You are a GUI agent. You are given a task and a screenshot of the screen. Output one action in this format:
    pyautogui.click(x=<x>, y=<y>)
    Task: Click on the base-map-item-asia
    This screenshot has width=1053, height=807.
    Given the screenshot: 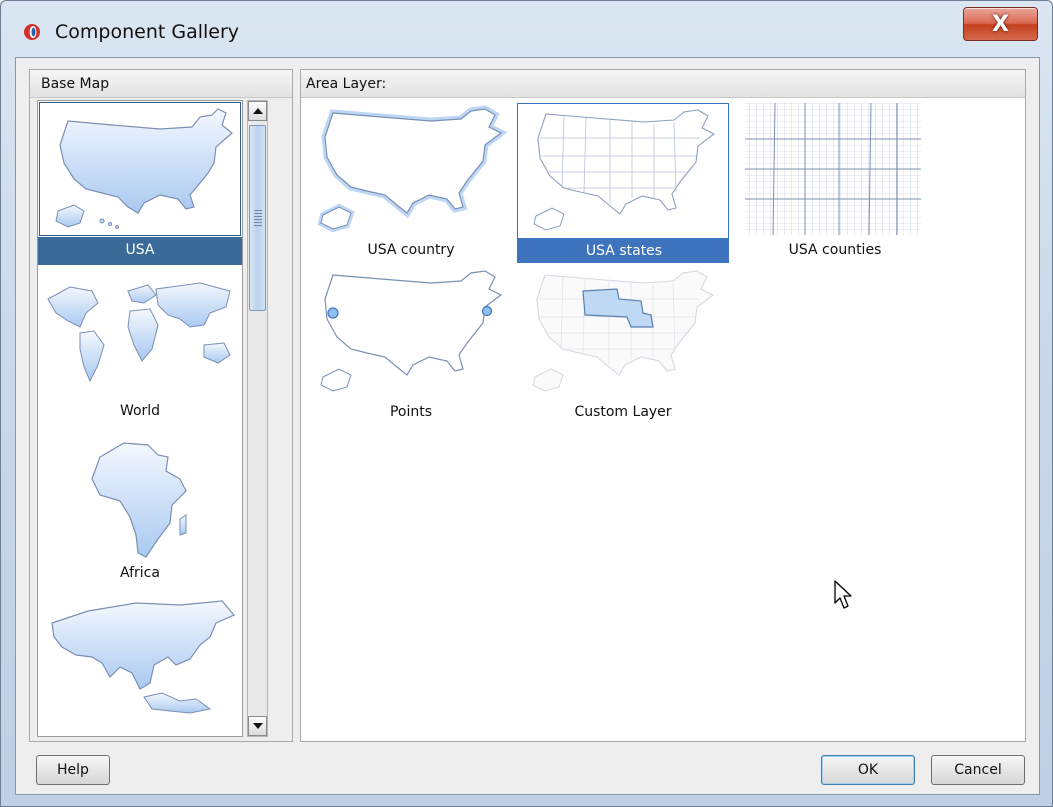 What is the action you would take?
    pyautogui.click(x=140, y=663)
    